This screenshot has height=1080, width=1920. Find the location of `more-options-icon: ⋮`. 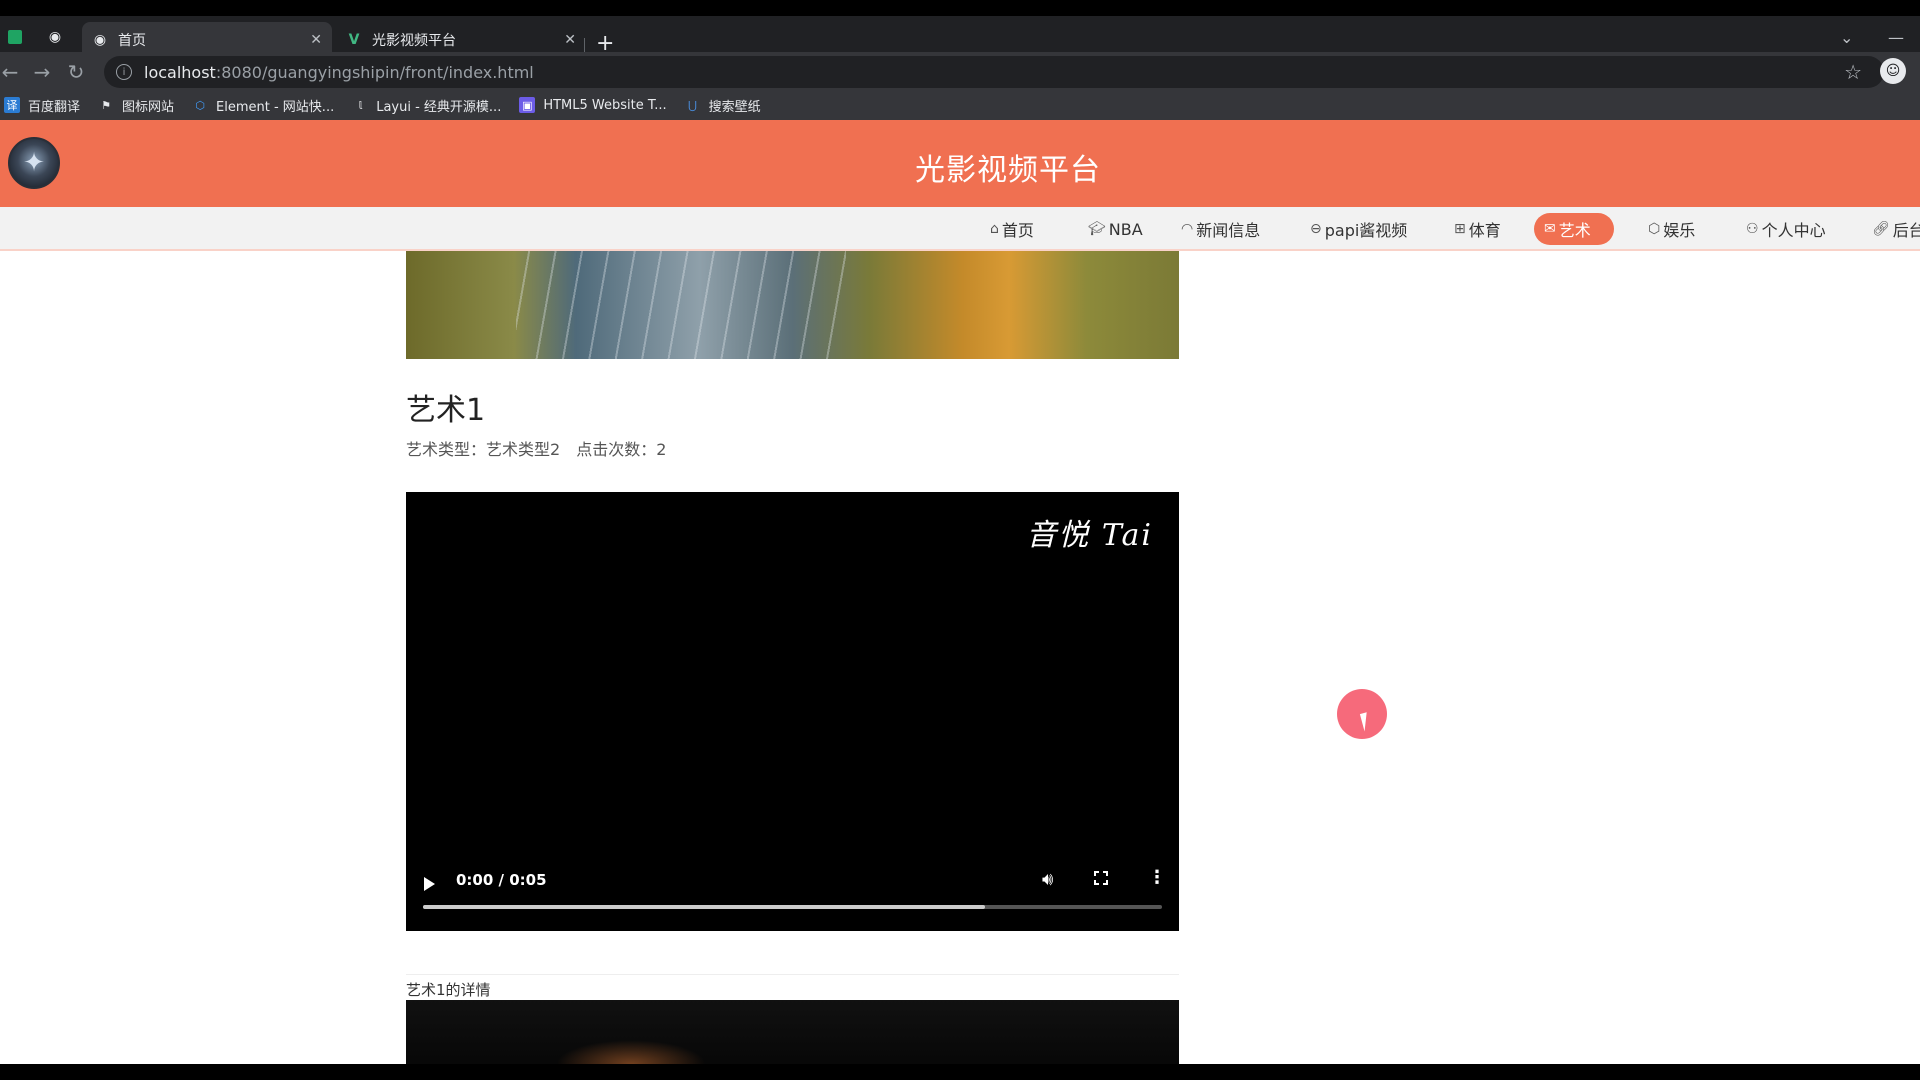

more-options-icon: ⋮ is located at coordinates (1157, 877).